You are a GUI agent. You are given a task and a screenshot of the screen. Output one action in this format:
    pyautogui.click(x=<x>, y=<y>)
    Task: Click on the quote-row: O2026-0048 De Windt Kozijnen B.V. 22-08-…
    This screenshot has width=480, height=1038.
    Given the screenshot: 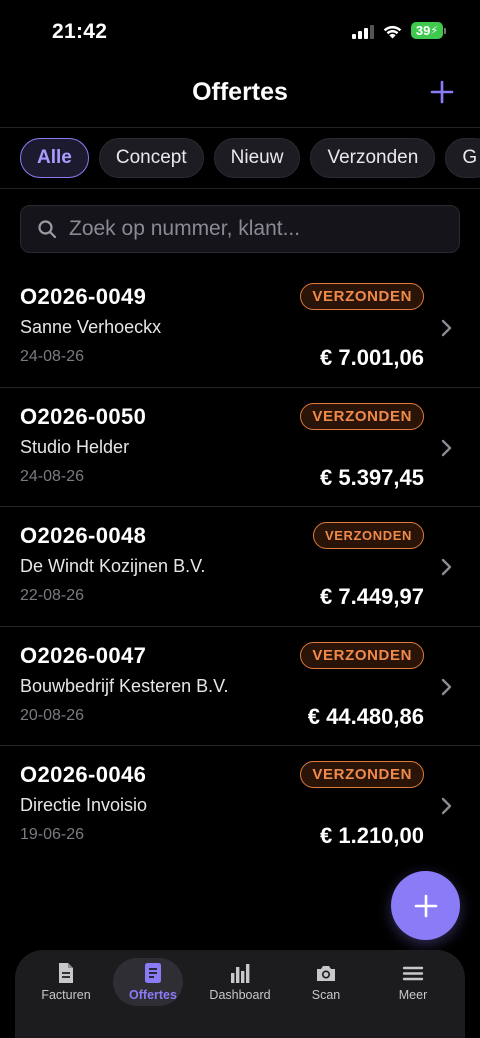 What is the action you would take?
    pyautogui.click(x=240, y=567)
    